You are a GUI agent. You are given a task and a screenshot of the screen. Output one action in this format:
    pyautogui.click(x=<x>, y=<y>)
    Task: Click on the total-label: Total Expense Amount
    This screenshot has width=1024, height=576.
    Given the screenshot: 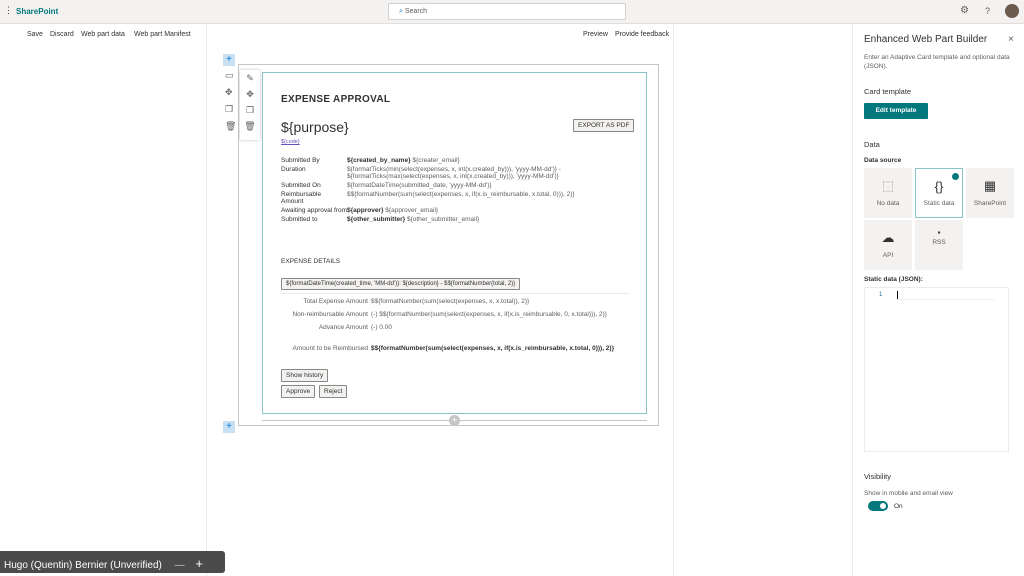 What is the action you would take?
    pyautogui.click(x=335, y=301)
    